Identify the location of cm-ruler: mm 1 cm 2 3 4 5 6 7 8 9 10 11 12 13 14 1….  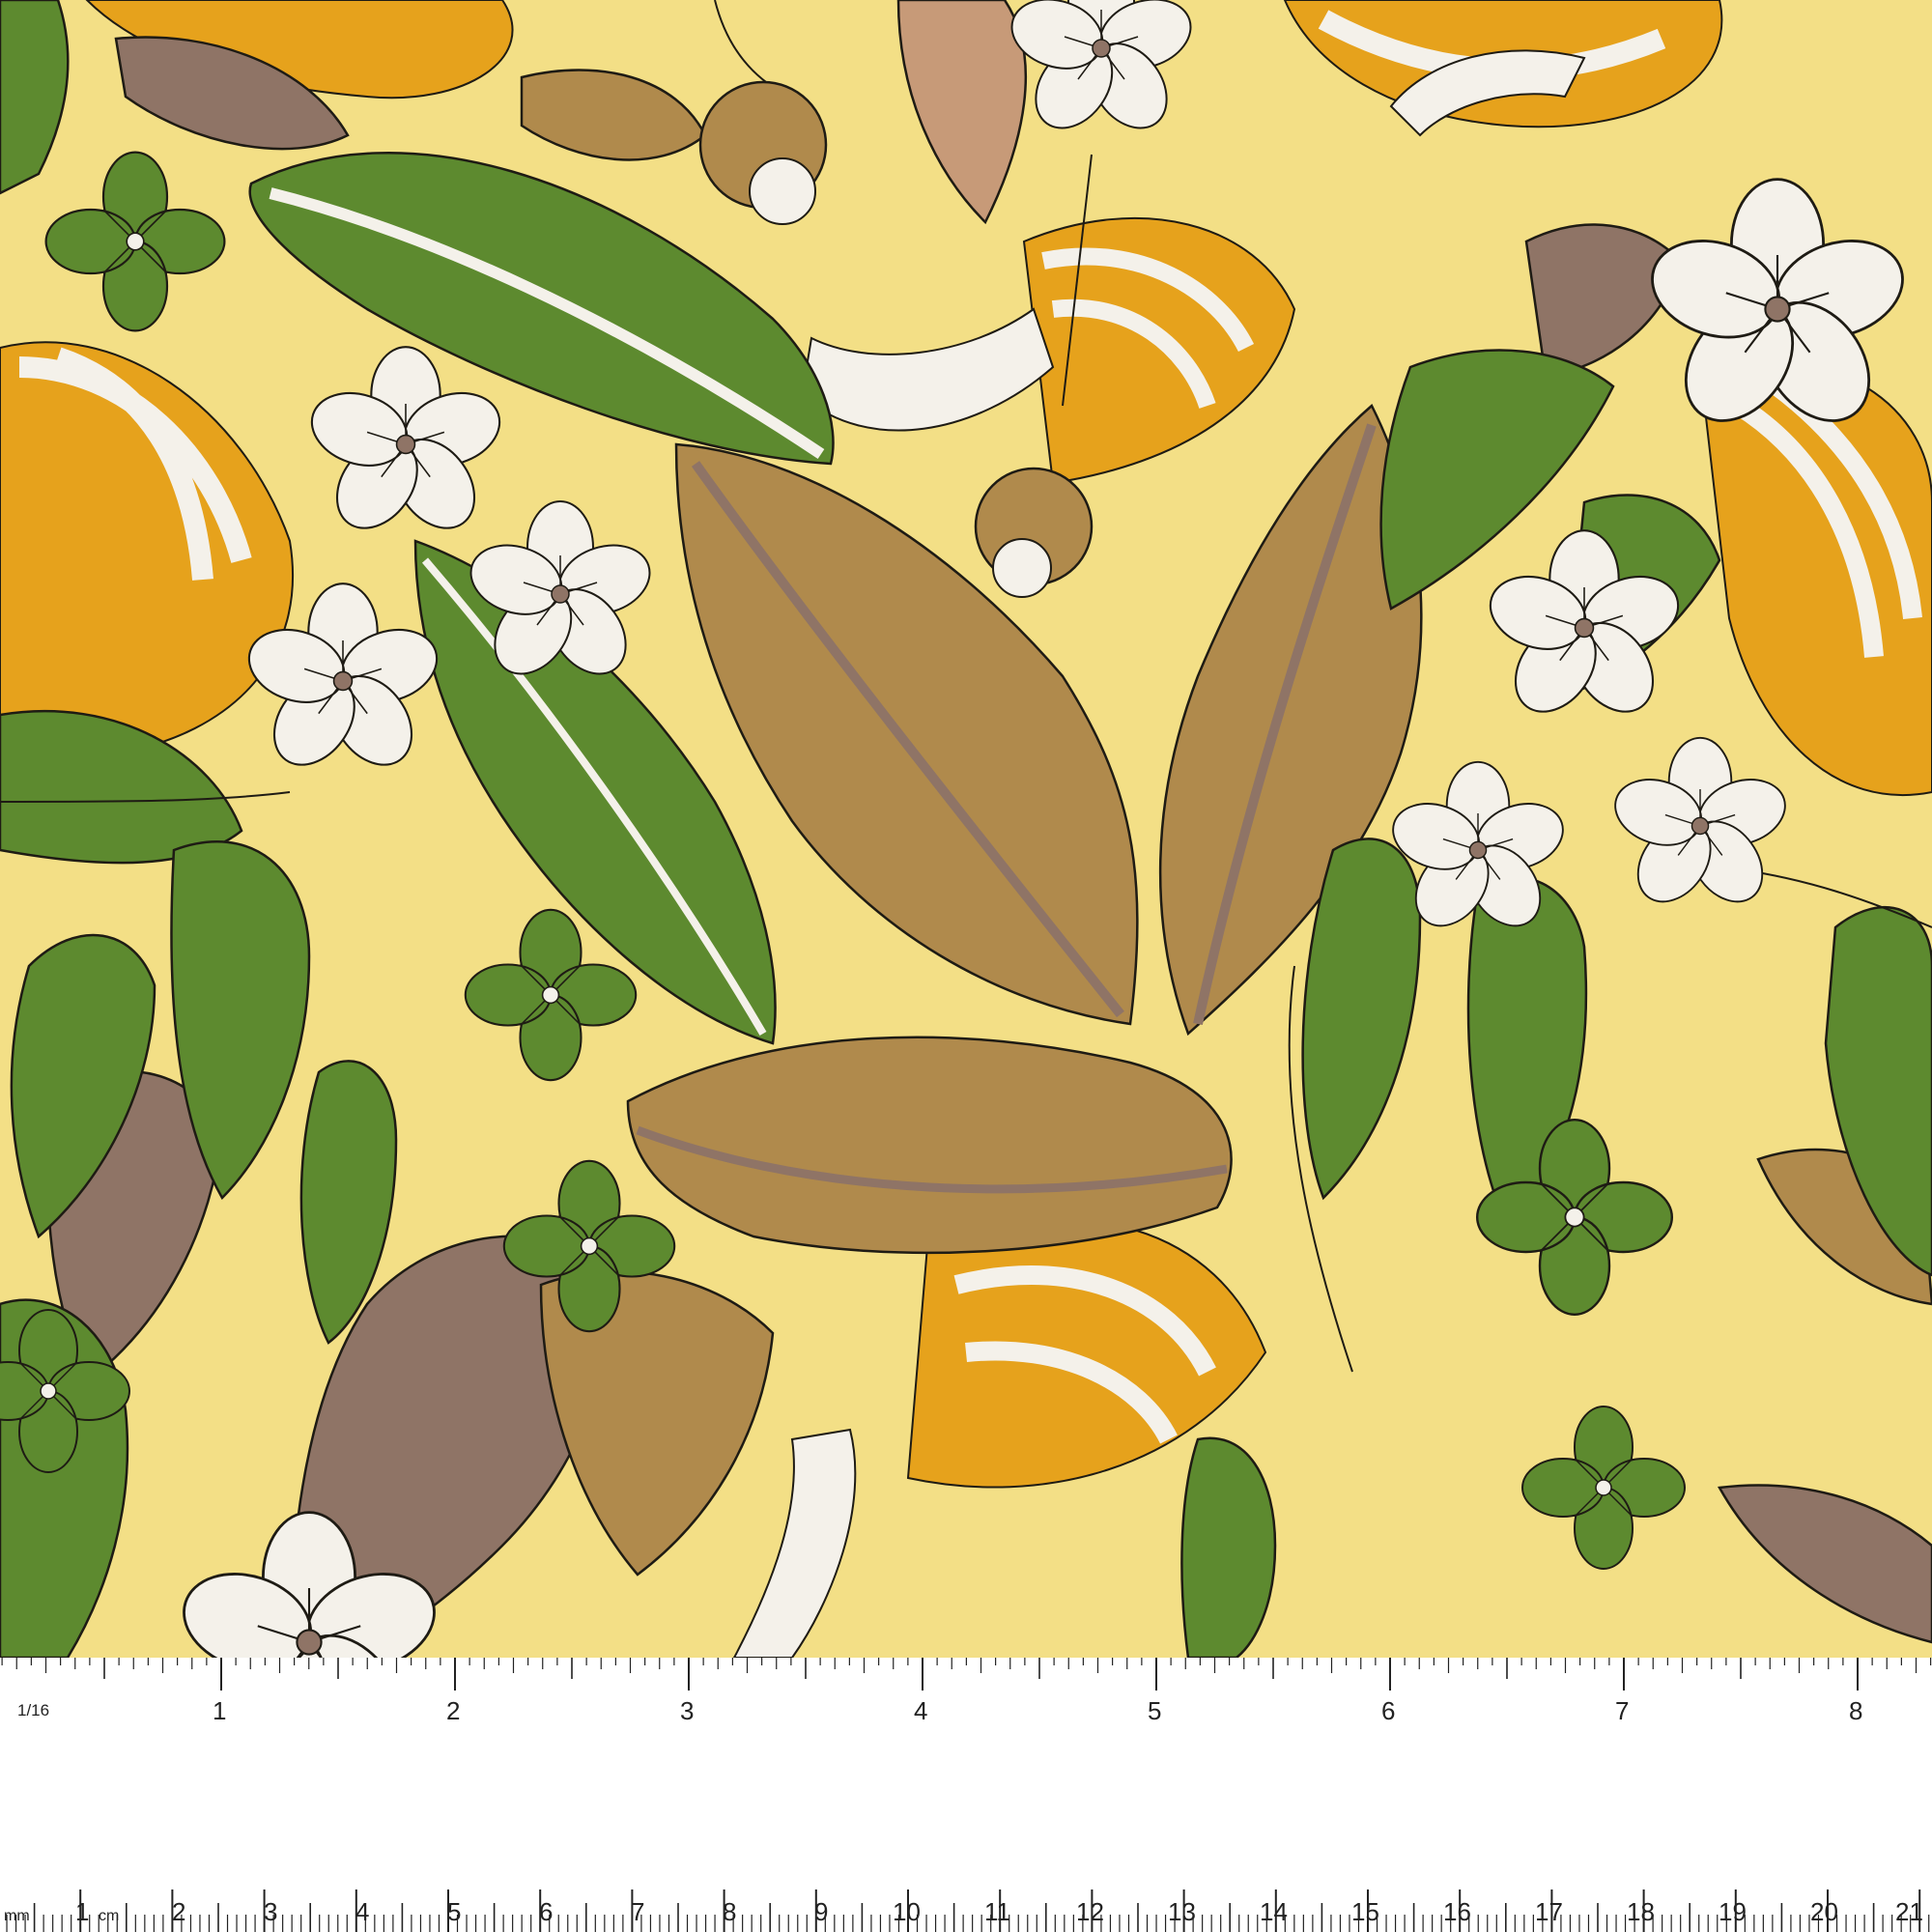
(966, 1848).